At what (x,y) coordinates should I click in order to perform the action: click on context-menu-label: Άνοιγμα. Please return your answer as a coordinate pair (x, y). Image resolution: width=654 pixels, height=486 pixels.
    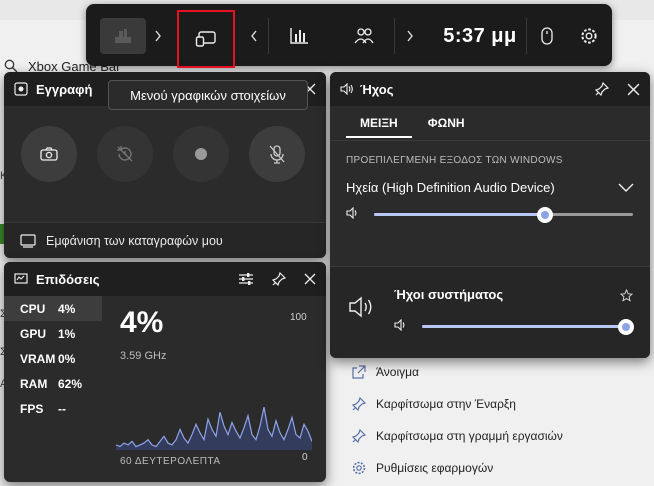
    Looking at the image, I should click on (397, 372).